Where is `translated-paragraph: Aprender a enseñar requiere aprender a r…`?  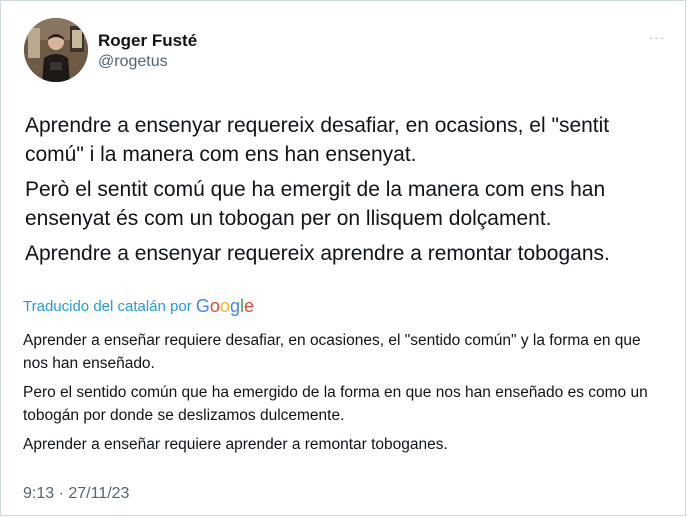 translated-paragraph: Aprender a enseñar requiere aprender a r… is located at coordinates (235, 444).